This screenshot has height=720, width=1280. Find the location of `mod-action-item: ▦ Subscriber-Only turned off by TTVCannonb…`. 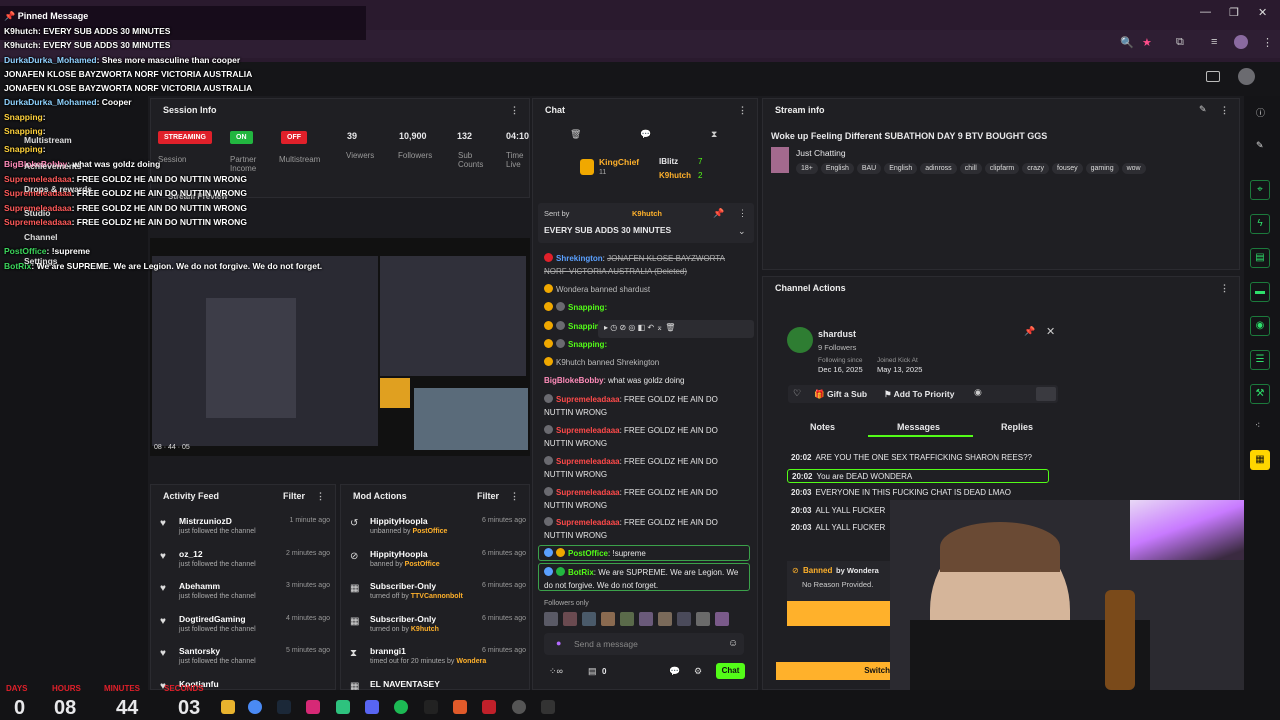

mod-action-item: ▦ Subscriber-Only turned off by TTVCannonb… is located at coordinates (438, 590).